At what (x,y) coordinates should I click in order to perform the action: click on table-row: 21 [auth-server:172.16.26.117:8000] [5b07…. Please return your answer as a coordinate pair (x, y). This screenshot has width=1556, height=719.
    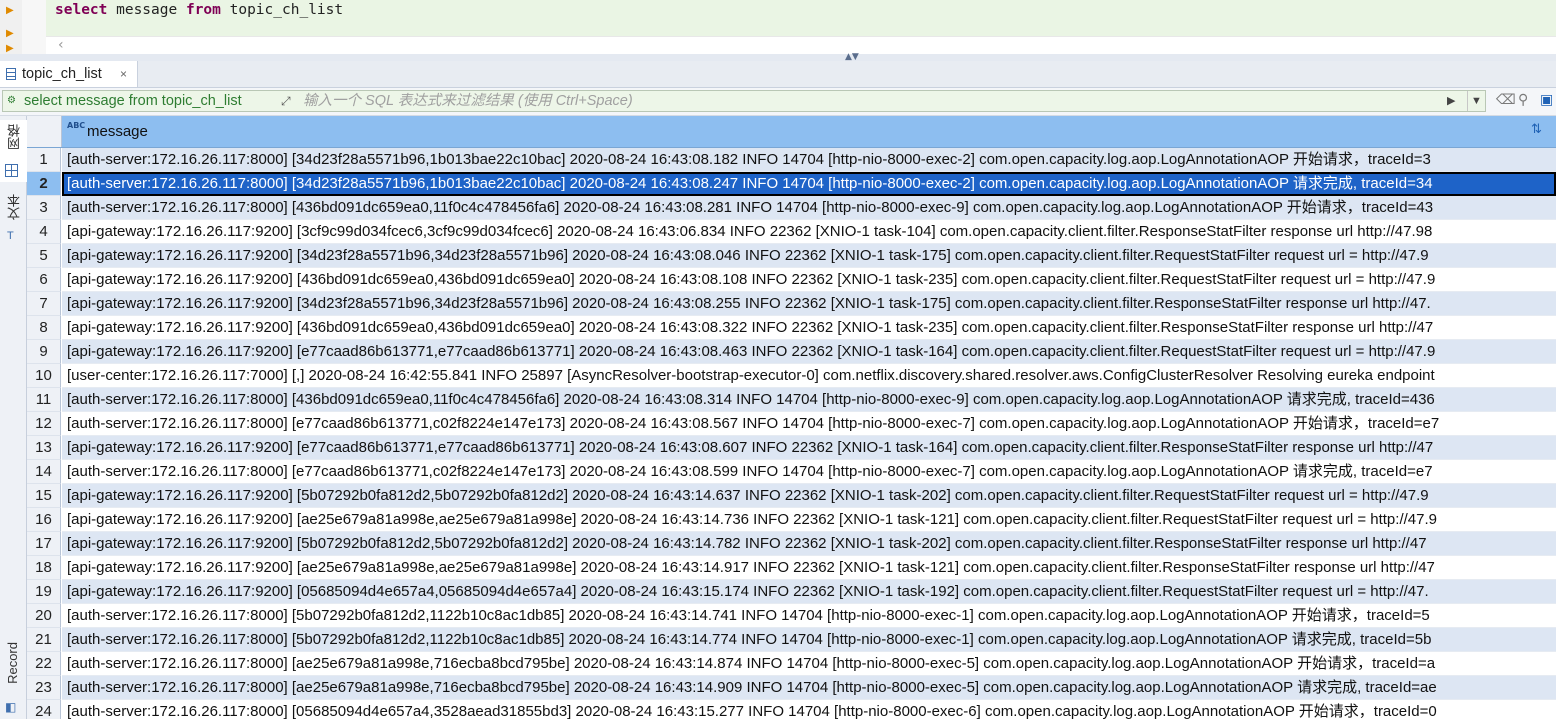
    Looking at the image, I should click on (791, 640).